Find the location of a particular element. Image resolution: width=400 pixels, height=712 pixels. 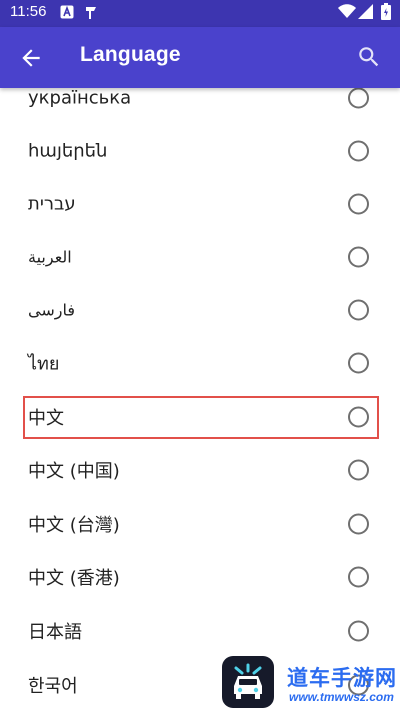

status-bar: 11:56 is located at coordinates (200, 13).